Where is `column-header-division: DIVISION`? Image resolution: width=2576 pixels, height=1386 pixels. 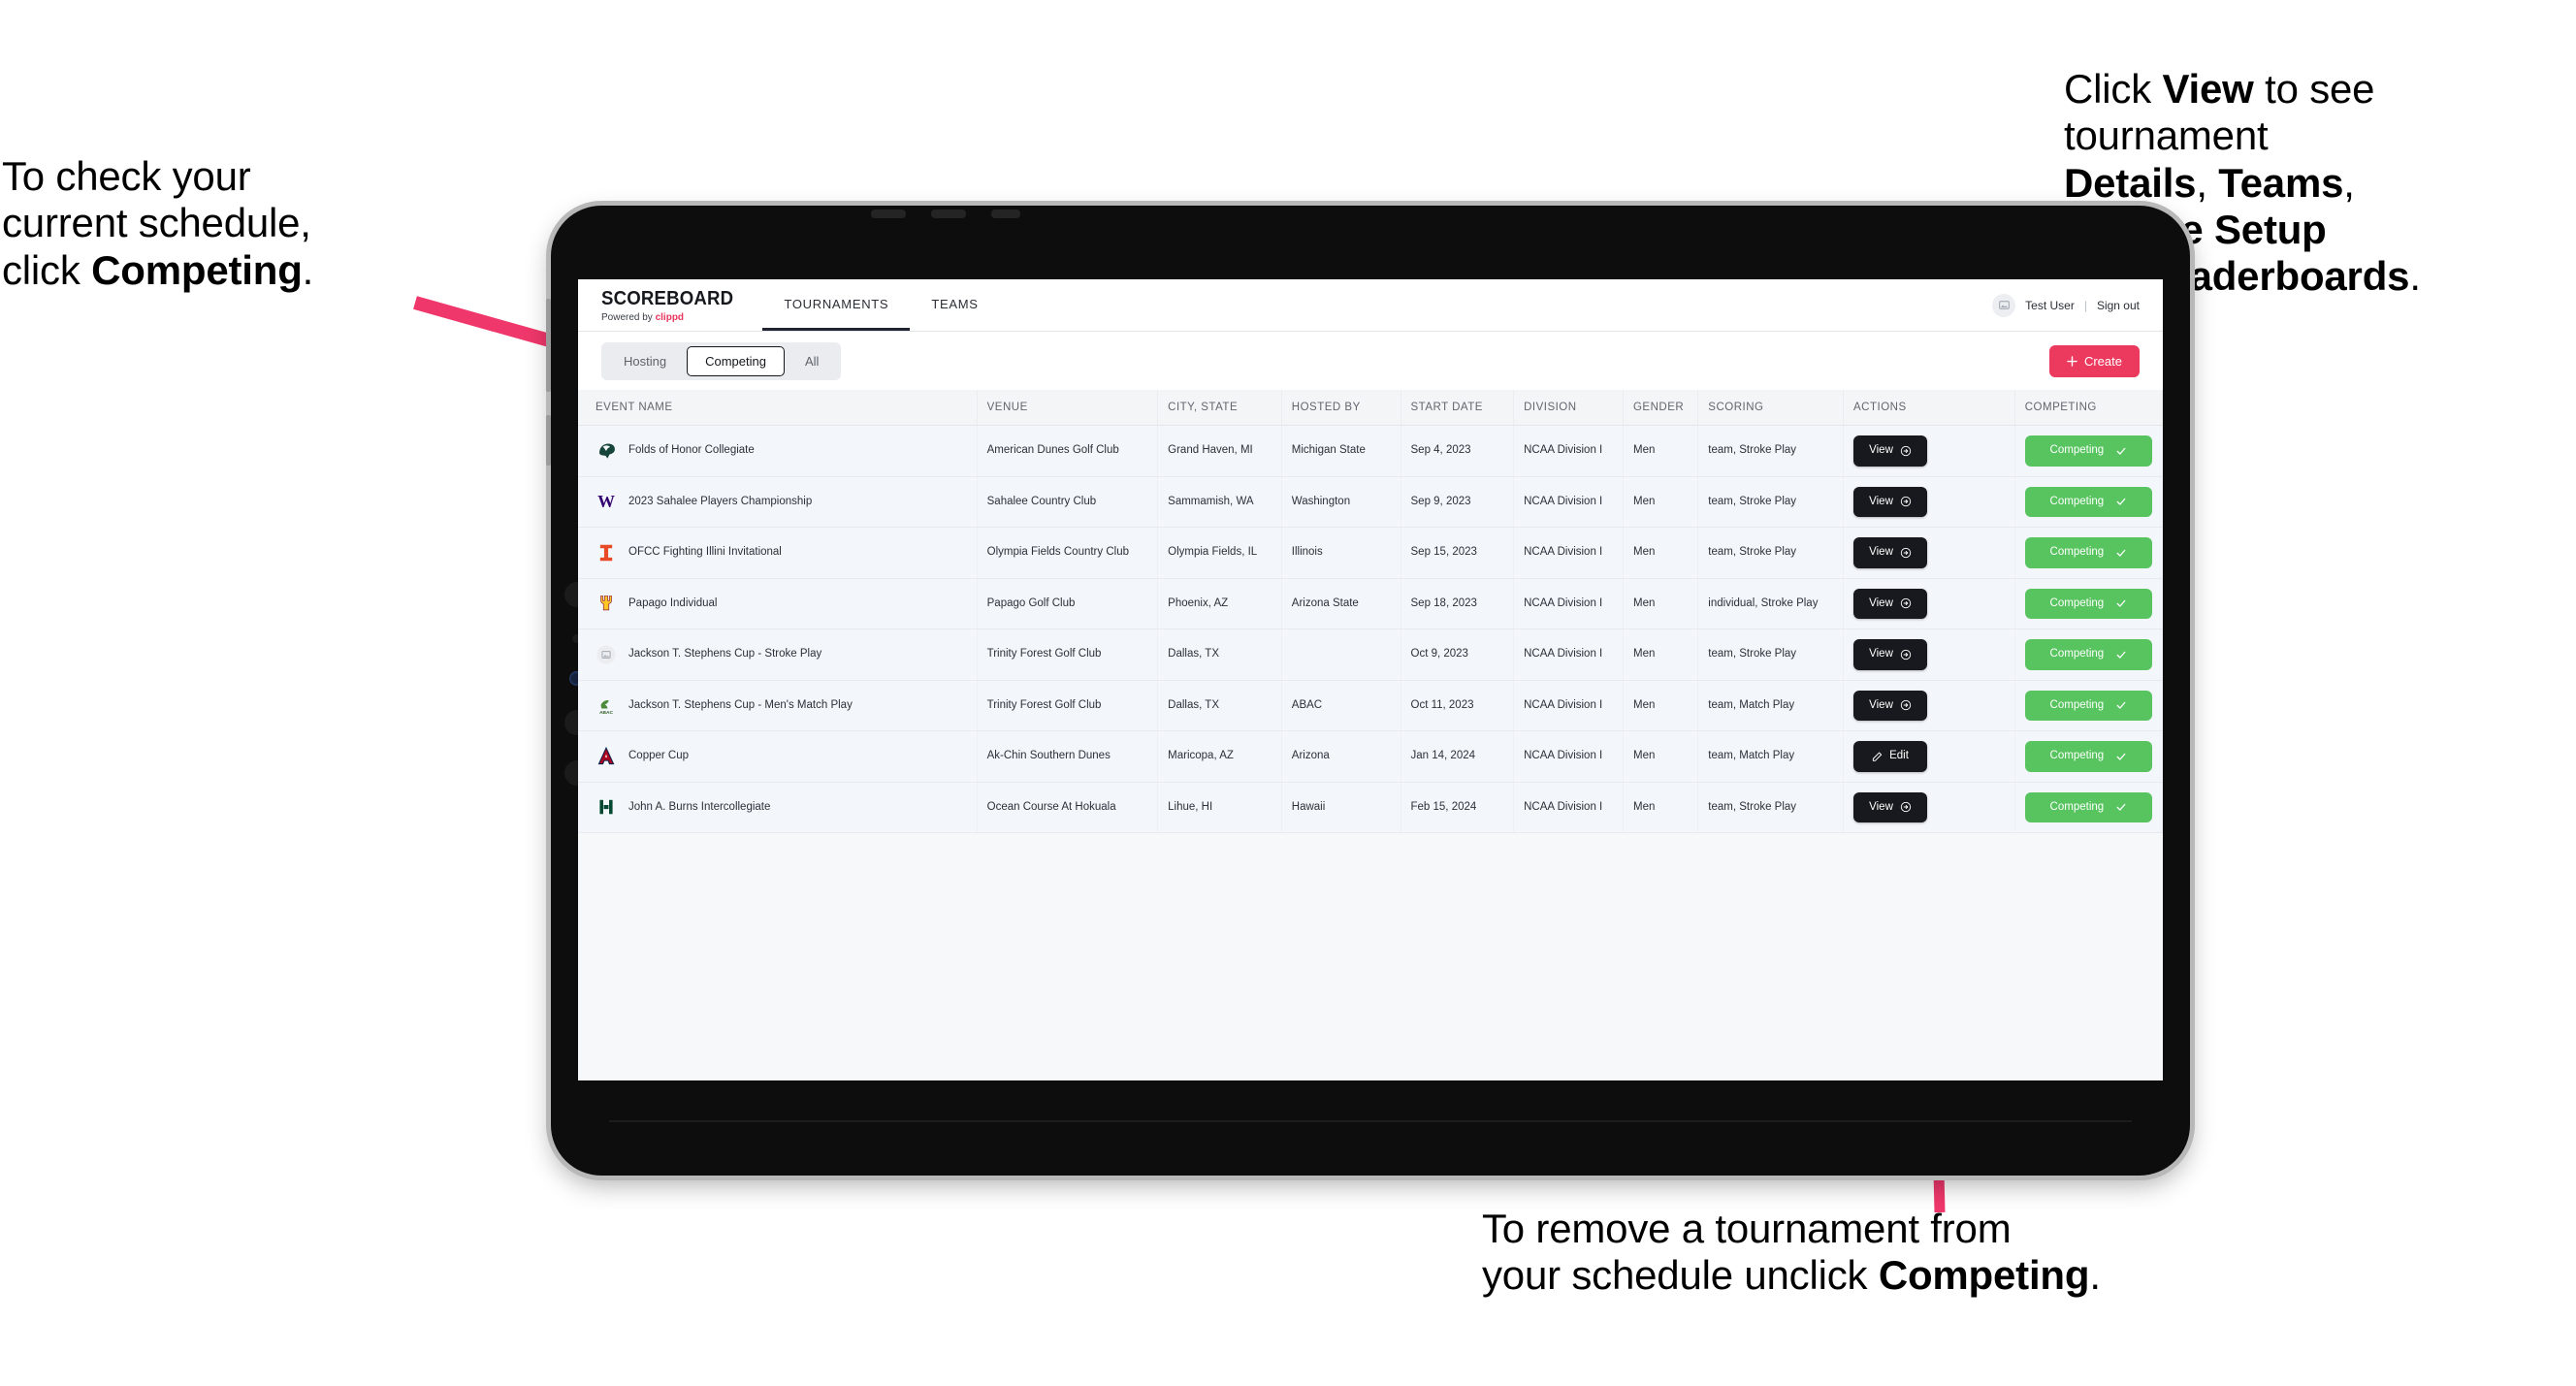 column-header-division: DIVISION is located at coordinates (1568, 408).